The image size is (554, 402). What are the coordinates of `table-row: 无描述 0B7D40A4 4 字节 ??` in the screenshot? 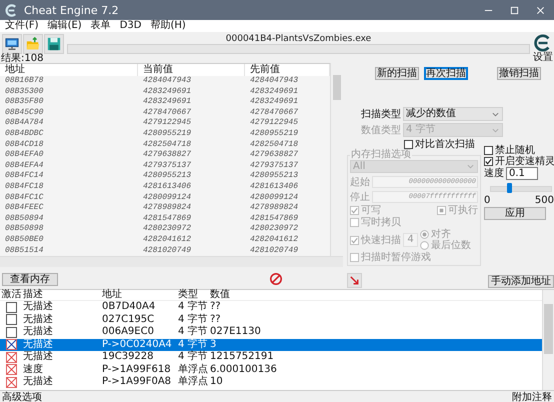 It's located at (271, 307).